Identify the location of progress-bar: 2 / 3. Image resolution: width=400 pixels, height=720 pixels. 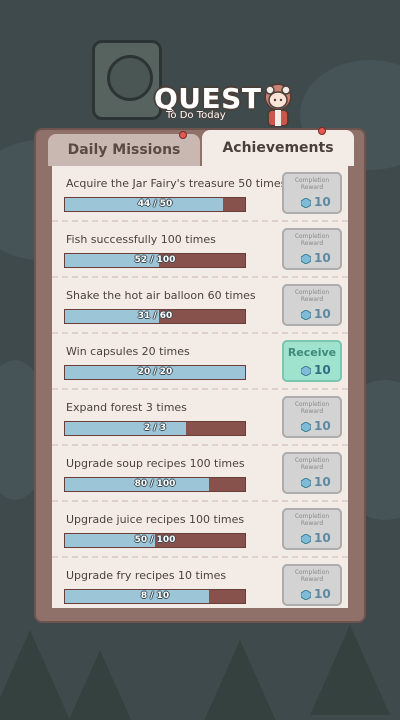
(155, 428).